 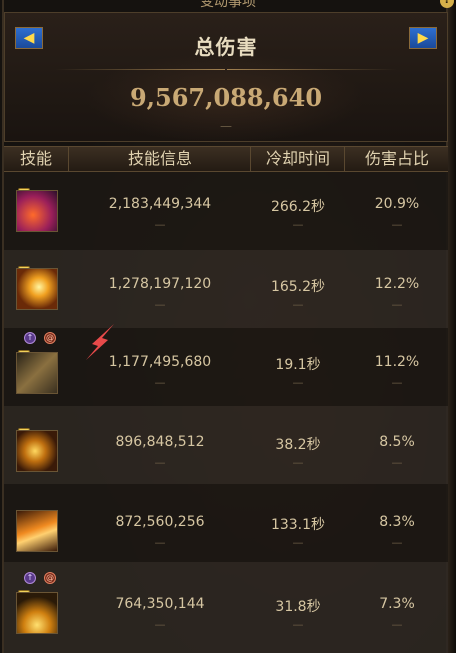 What do you see at coordinates (298, 365) in the screenshot?
I see `cooldown-value: 19.1秒` at bounding box center [298, 365].